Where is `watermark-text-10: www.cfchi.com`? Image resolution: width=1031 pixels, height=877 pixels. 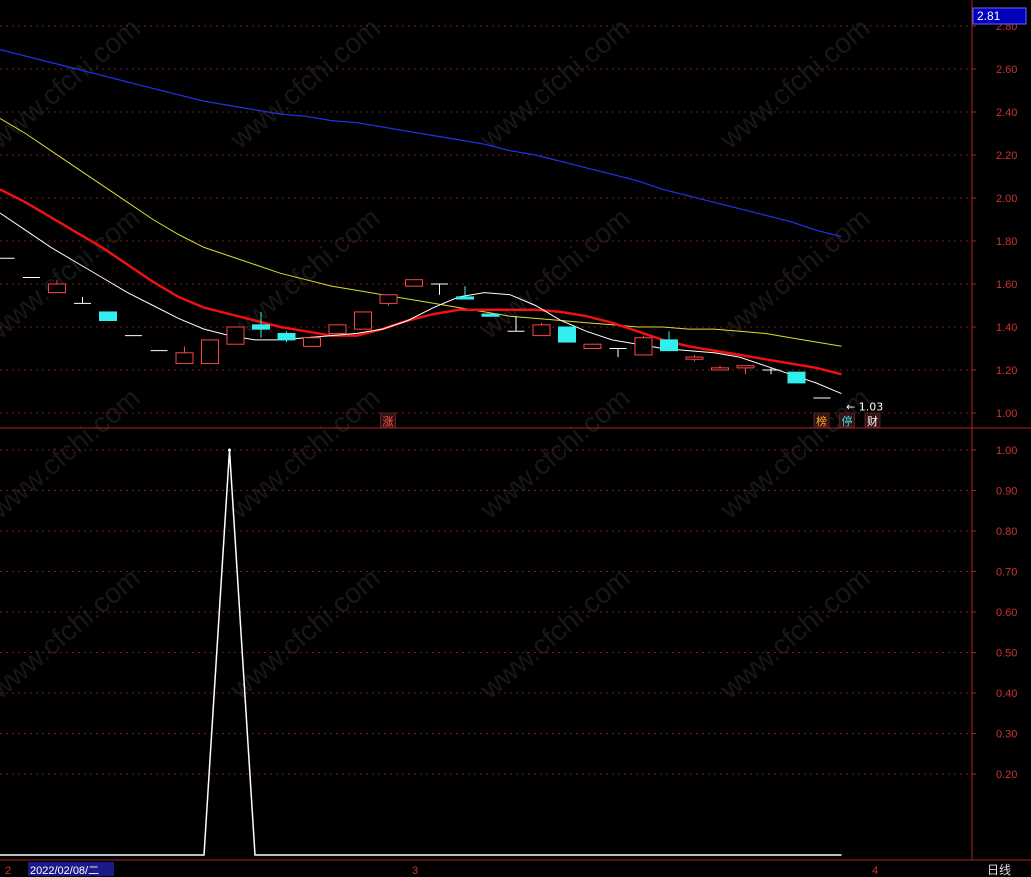 watermark-text-10: www.cfchi.com is located at coordinates (554, 453).